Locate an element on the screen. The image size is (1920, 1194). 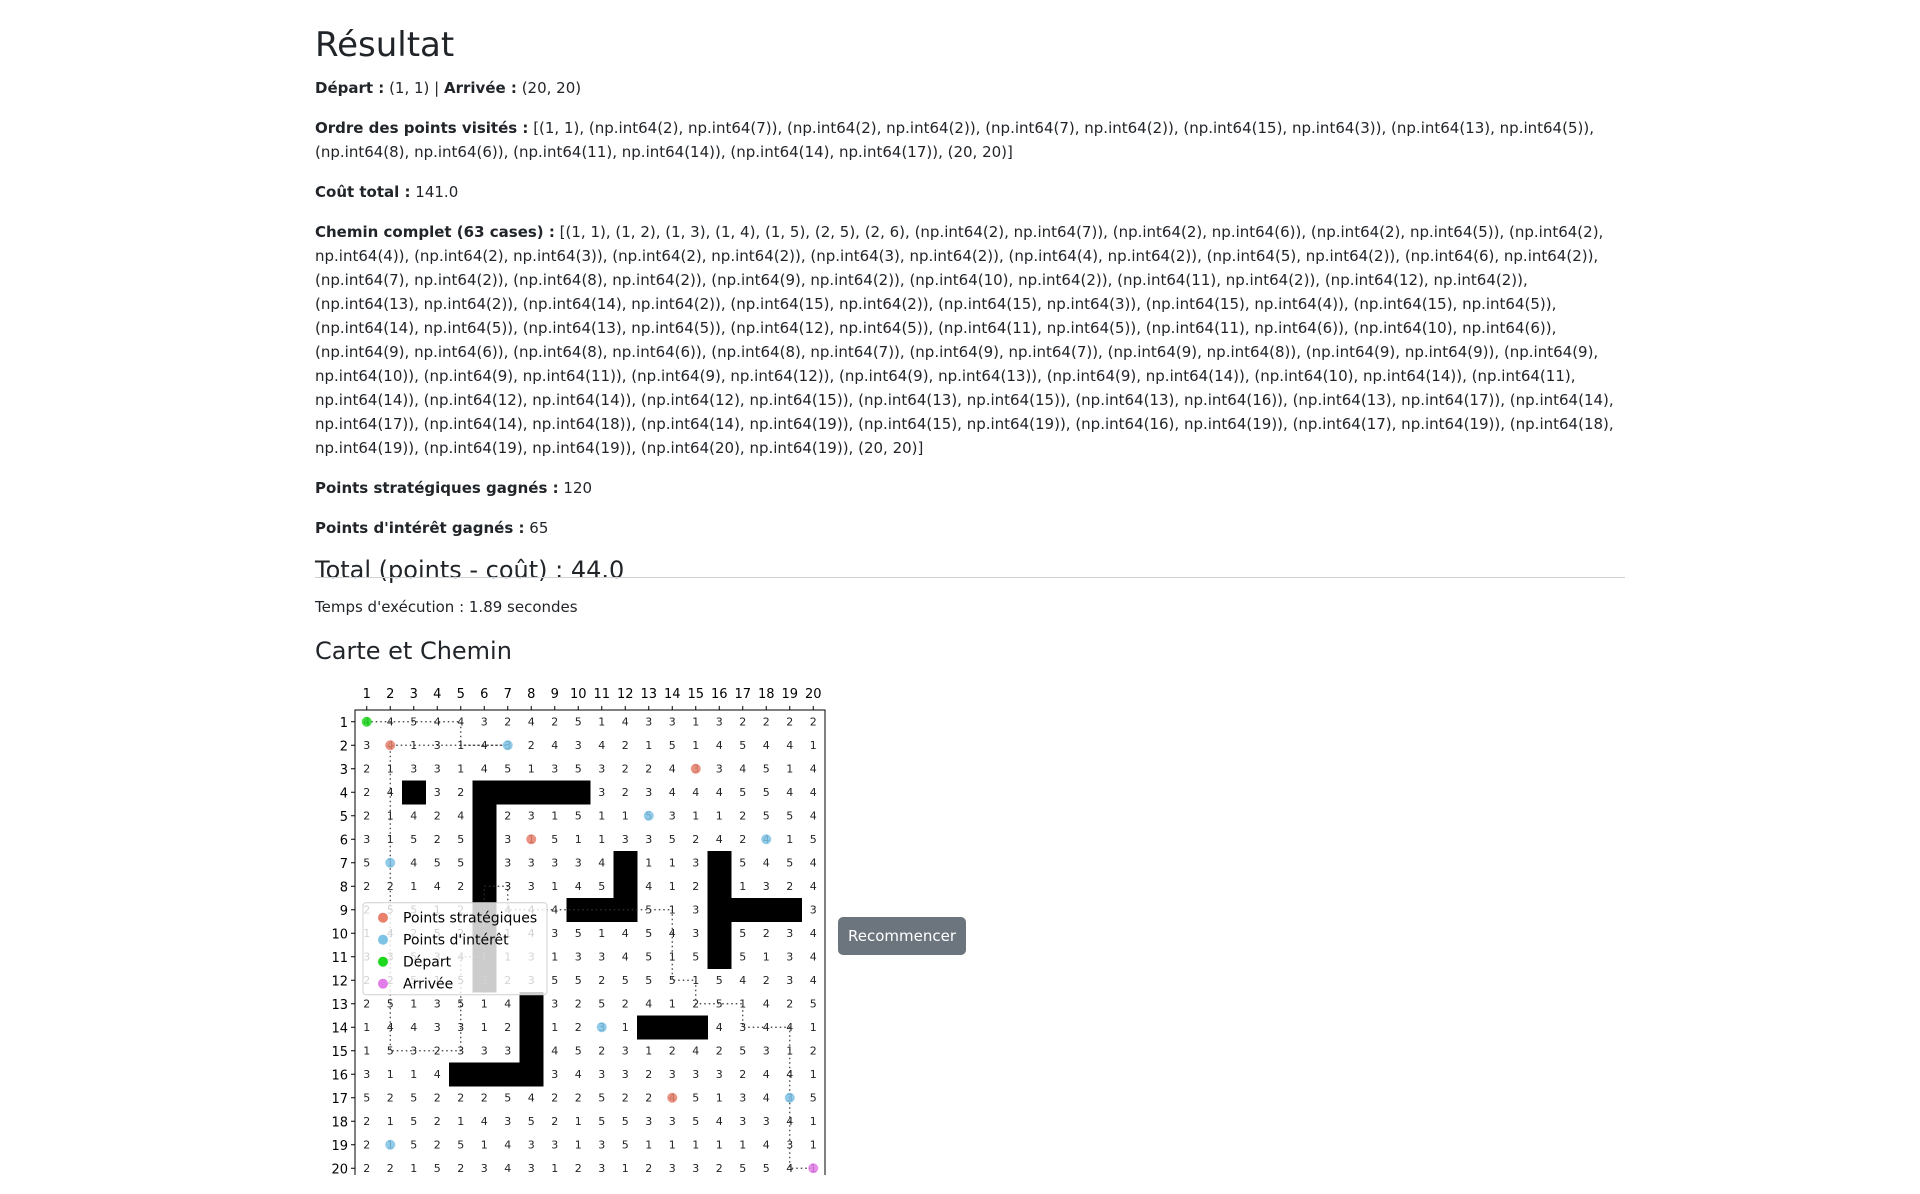
y-tick-label: 16 is located at coordinates (339, 1075).